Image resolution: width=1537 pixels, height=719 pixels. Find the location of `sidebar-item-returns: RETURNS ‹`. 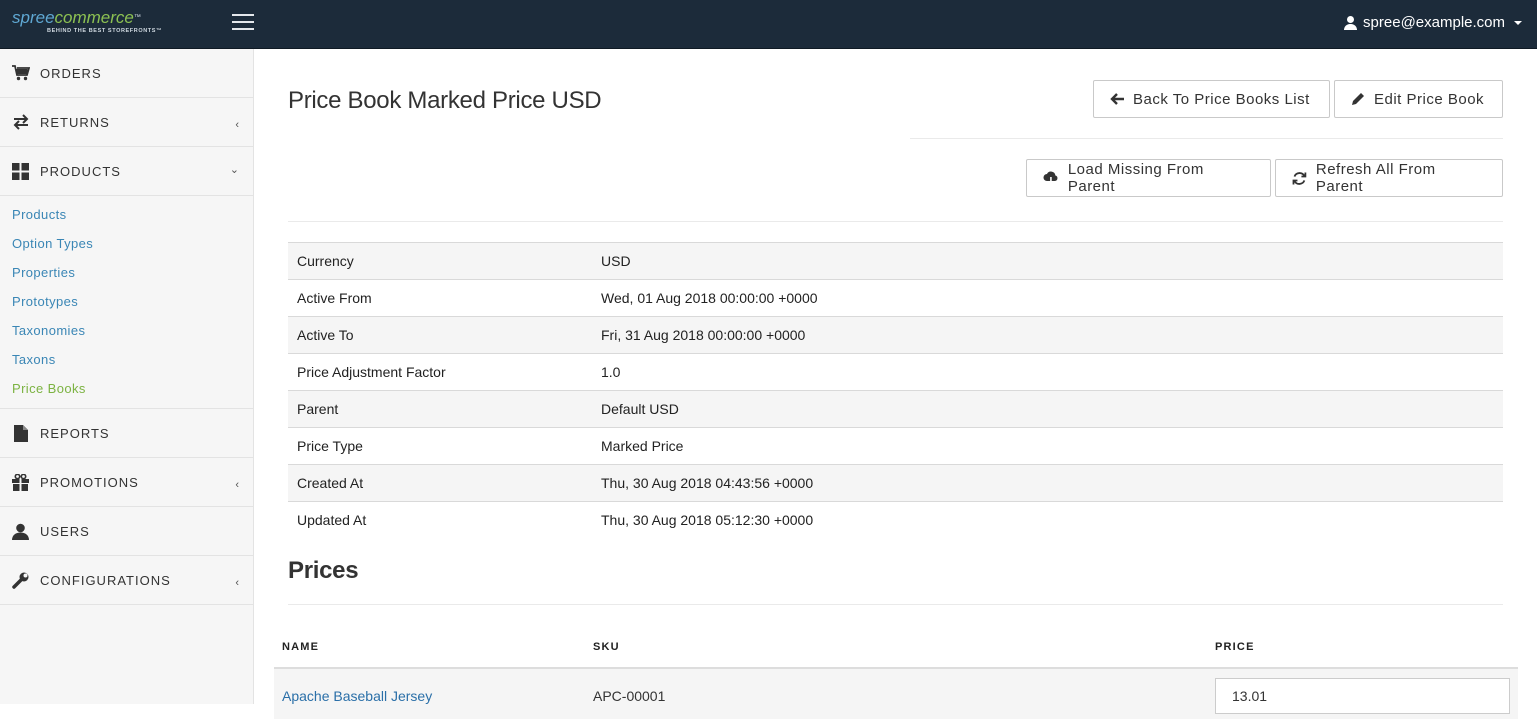

sidebar-item-returns: RETURNS ‹ is located at coordinates (126, 122).